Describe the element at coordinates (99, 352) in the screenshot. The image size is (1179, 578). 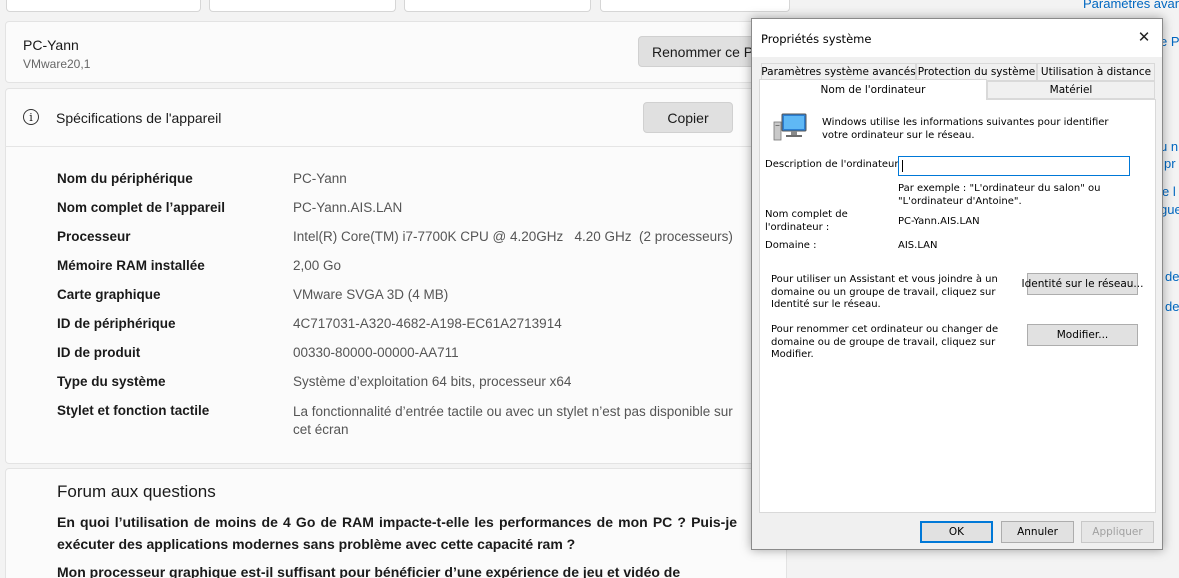
I see `spec-label: ID de produit` at that location.